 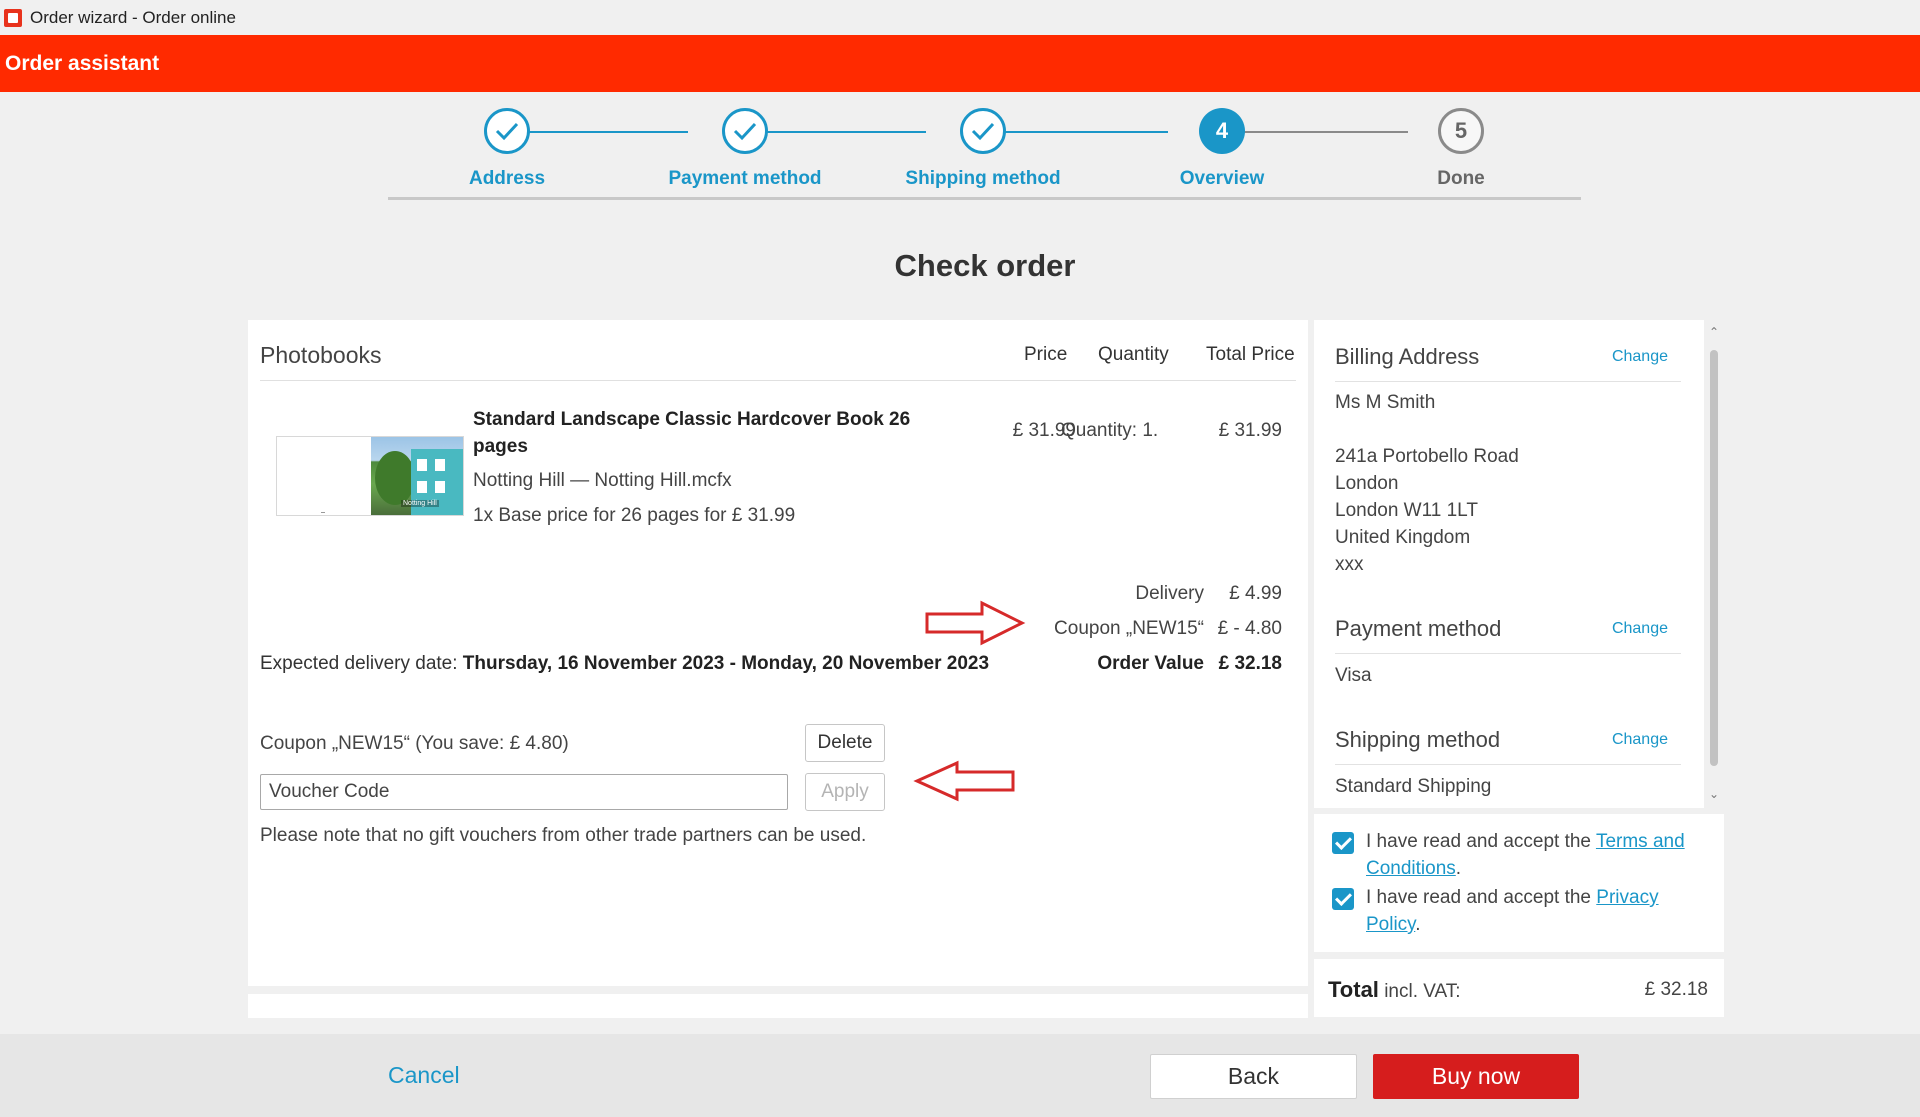 I want to click on page-title: Check order, so click(x=985, y=265).